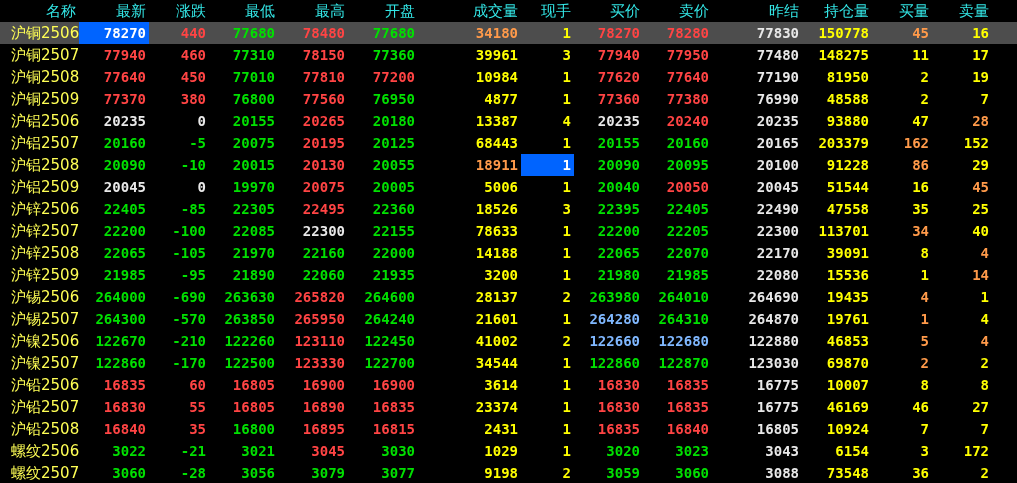  What do you see at coordinates (45, 143) in the screenshot?
I see `contract-name: 沪铝2507` at bounding box center [45, 143].